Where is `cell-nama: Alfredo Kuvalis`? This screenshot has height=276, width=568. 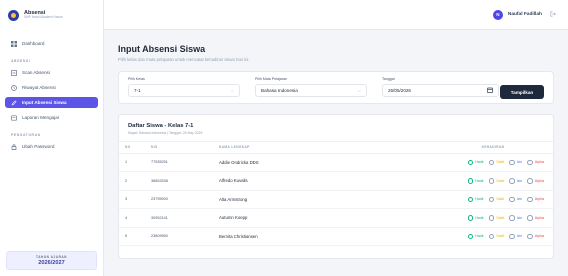 cell-nama: Alfredo Kuvalis is located at coordinates (323, 181).